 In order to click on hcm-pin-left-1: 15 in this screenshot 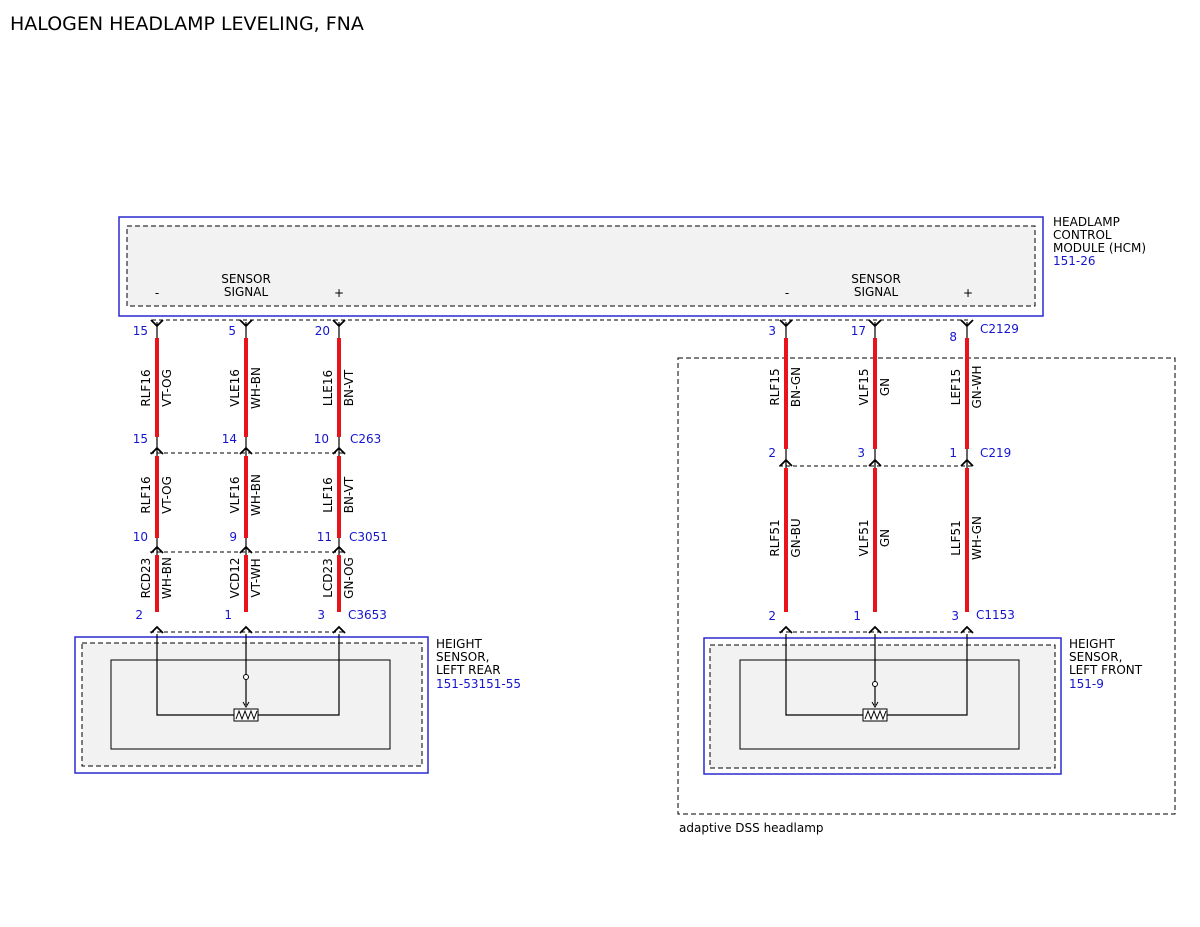, I will do `click(140, 331)`.